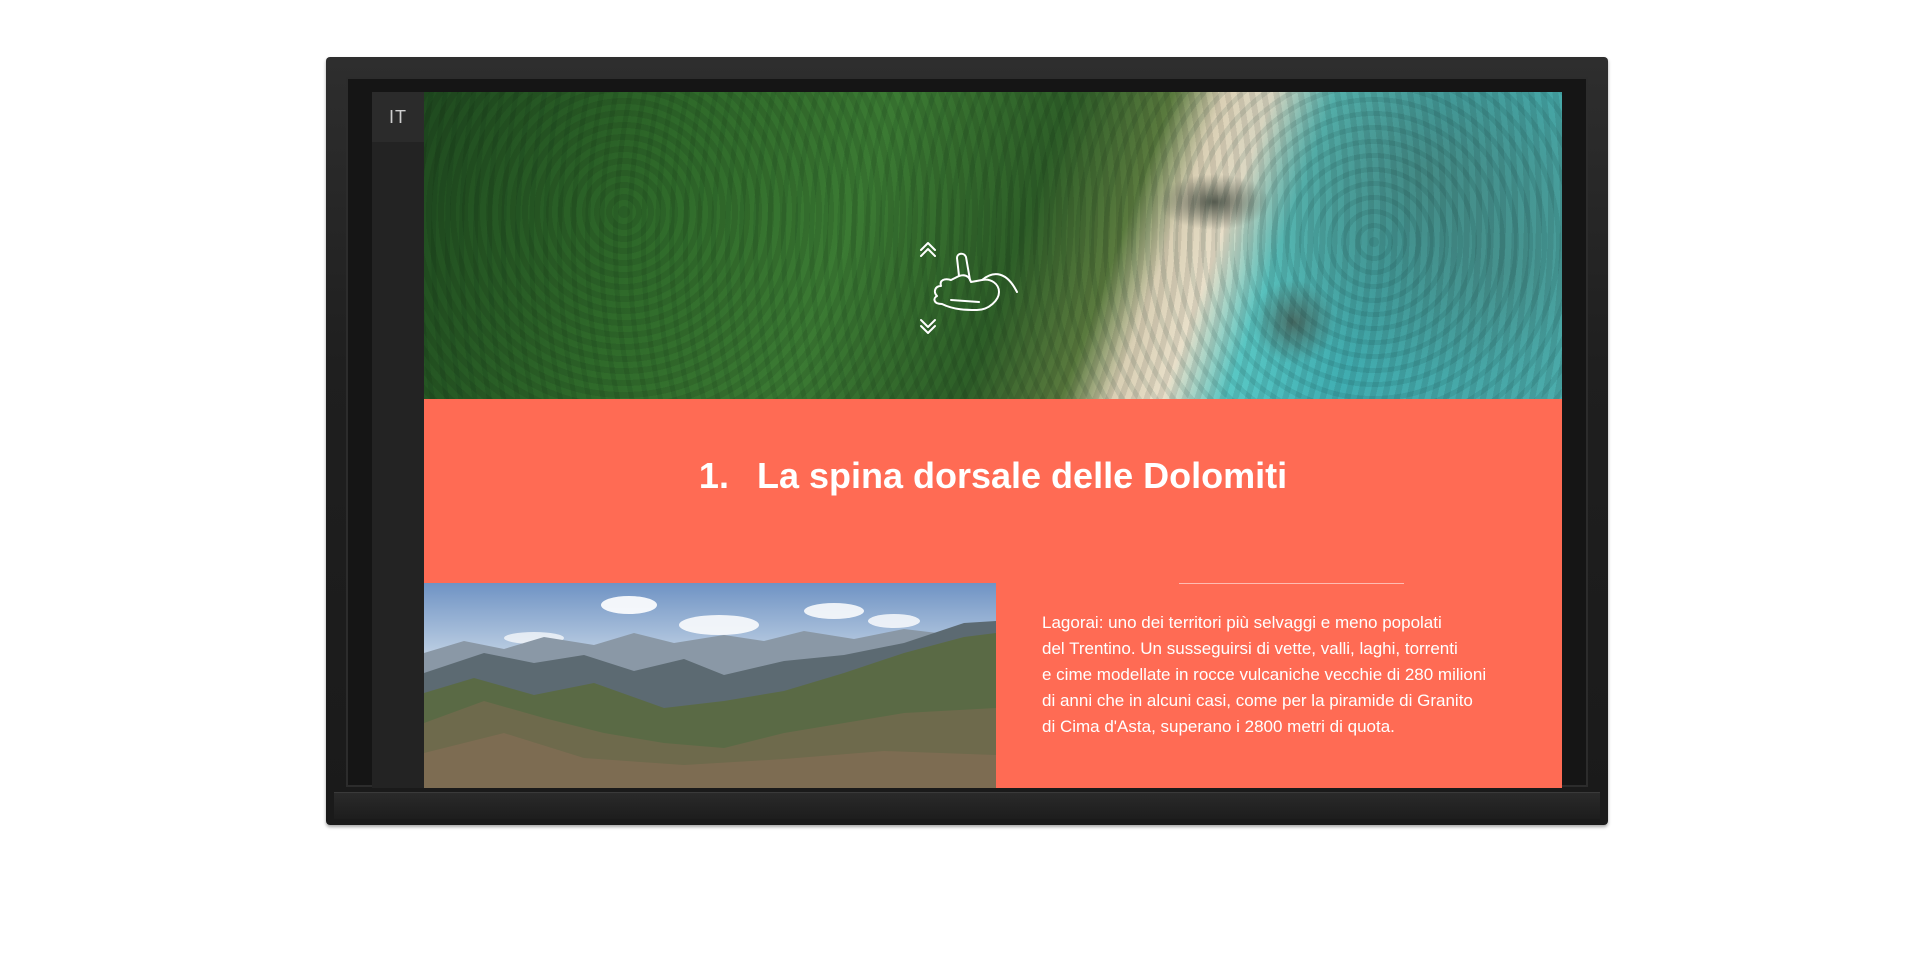 The height and width of the screenshot is (960, 1920). Describe the element at coordinates (1022, 475) in the screenshot. I see `slide-title-text: La spina dorsale delle Dolomiti` at that location.